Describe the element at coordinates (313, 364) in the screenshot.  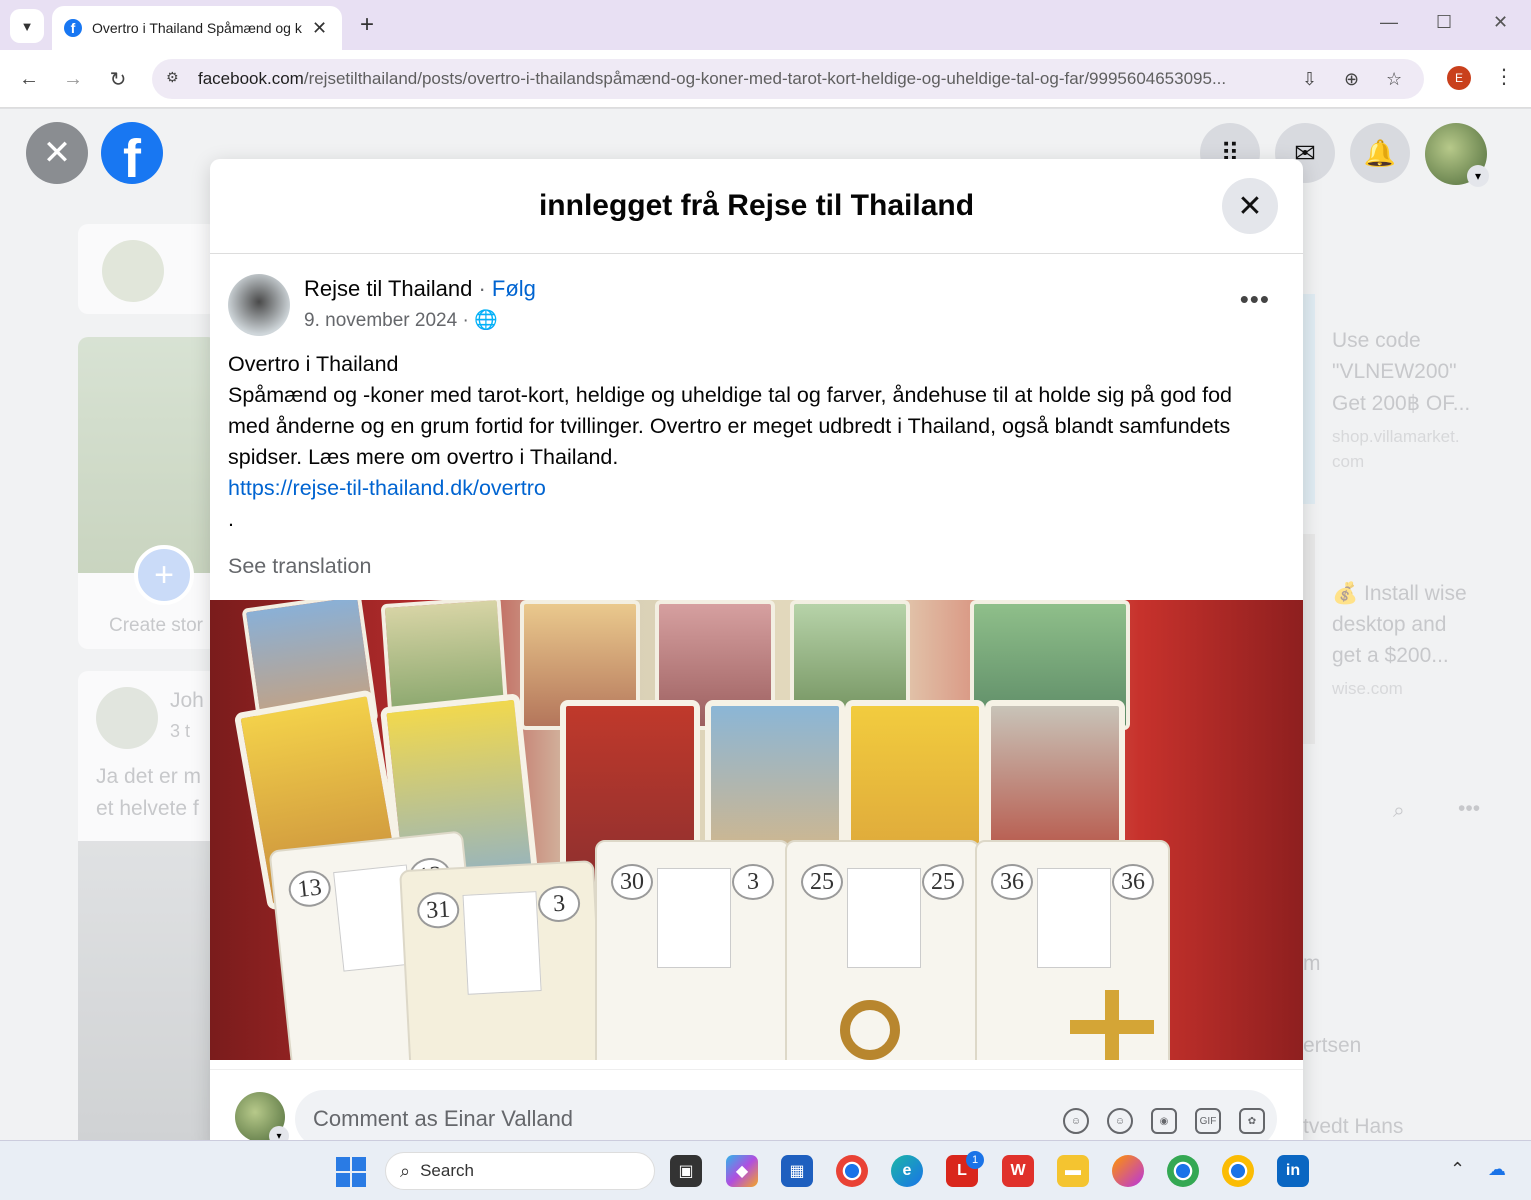
I see `post-text-line: Overtro i Thailand` at that location.